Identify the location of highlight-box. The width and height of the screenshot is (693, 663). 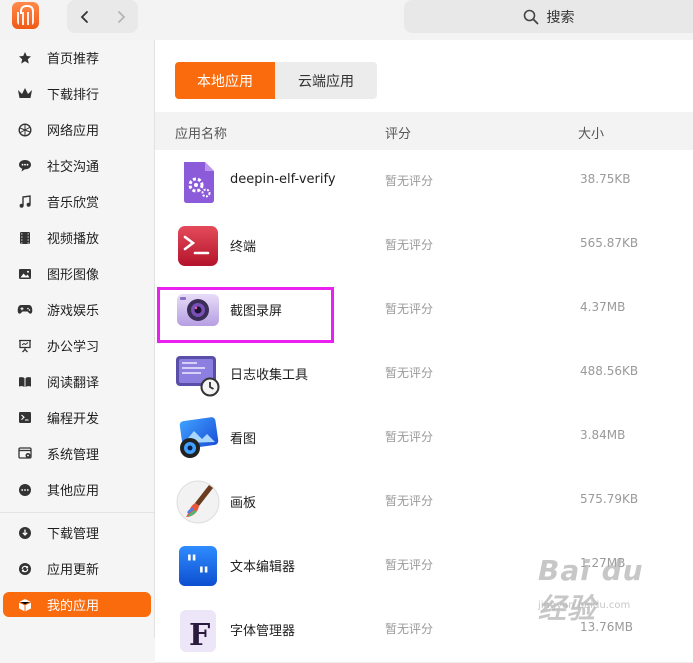
(245, 315).